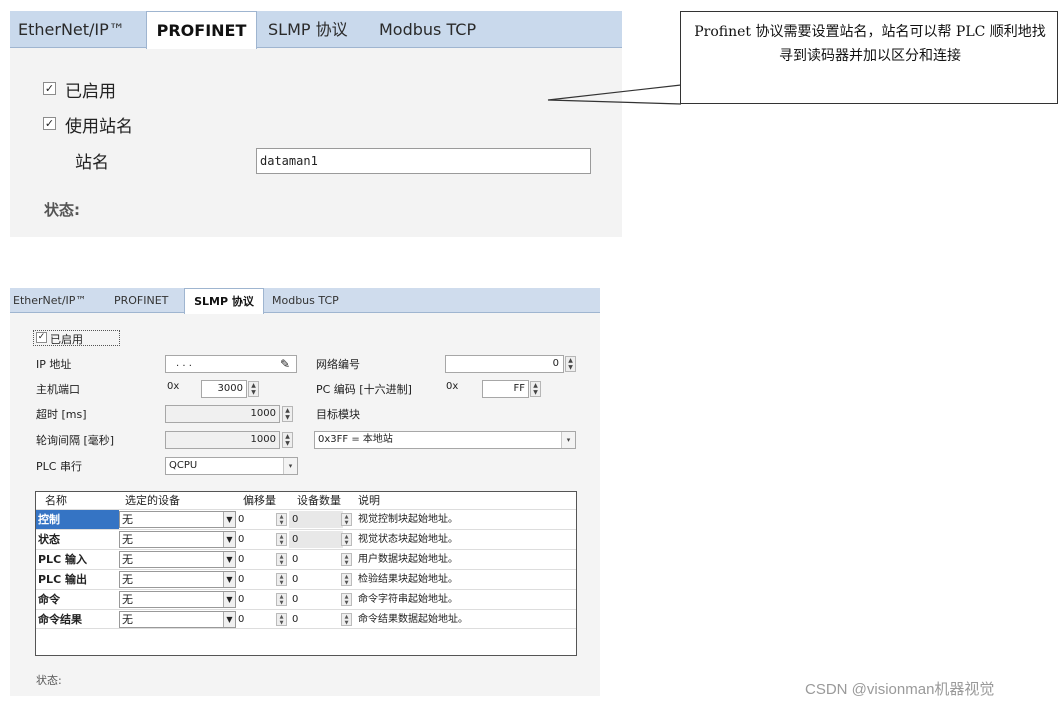 The height and width of the screenshot is (706, 1061). What do you see at coordinates (75, 440) in the screenshot?
I see `poll-interval-label: 轮询间隔 [毫秒]` at bounding box center [75, 440].